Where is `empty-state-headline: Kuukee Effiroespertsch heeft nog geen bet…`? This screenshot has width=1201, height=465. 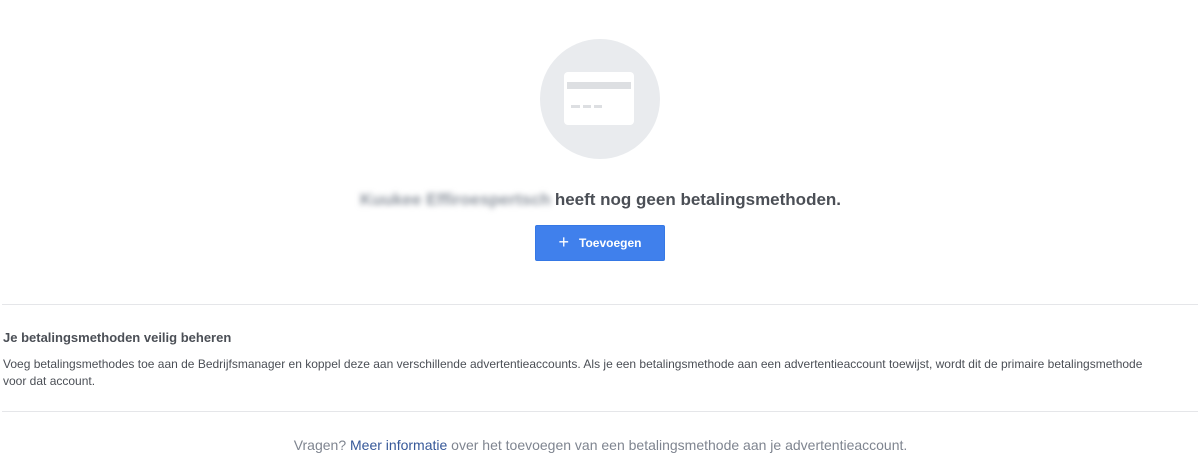 empty-state-headline: Kuukee Effiroespertsch heeft nog geen bet… is located at coordinates (600, 200).